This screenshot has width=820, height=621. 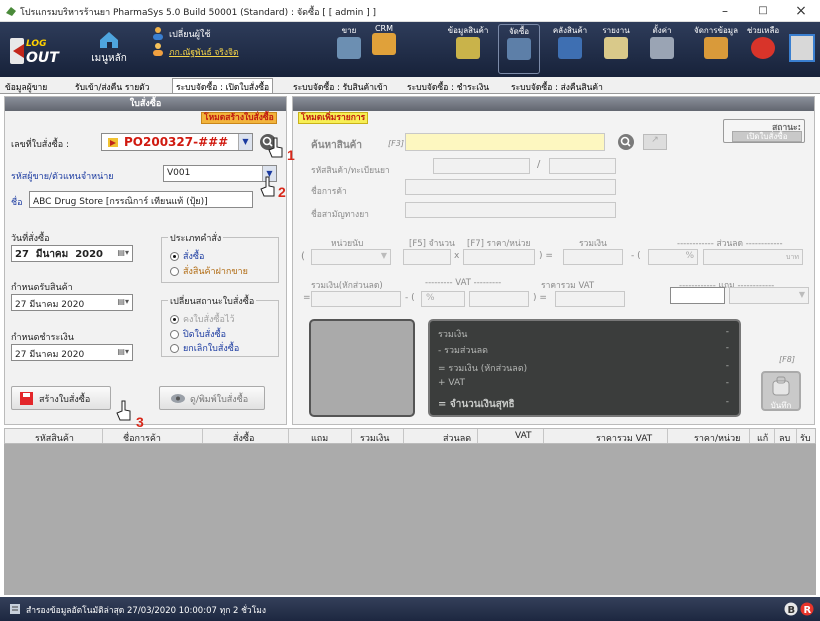 I want to click on home-icon, so click(x=109, y=40).